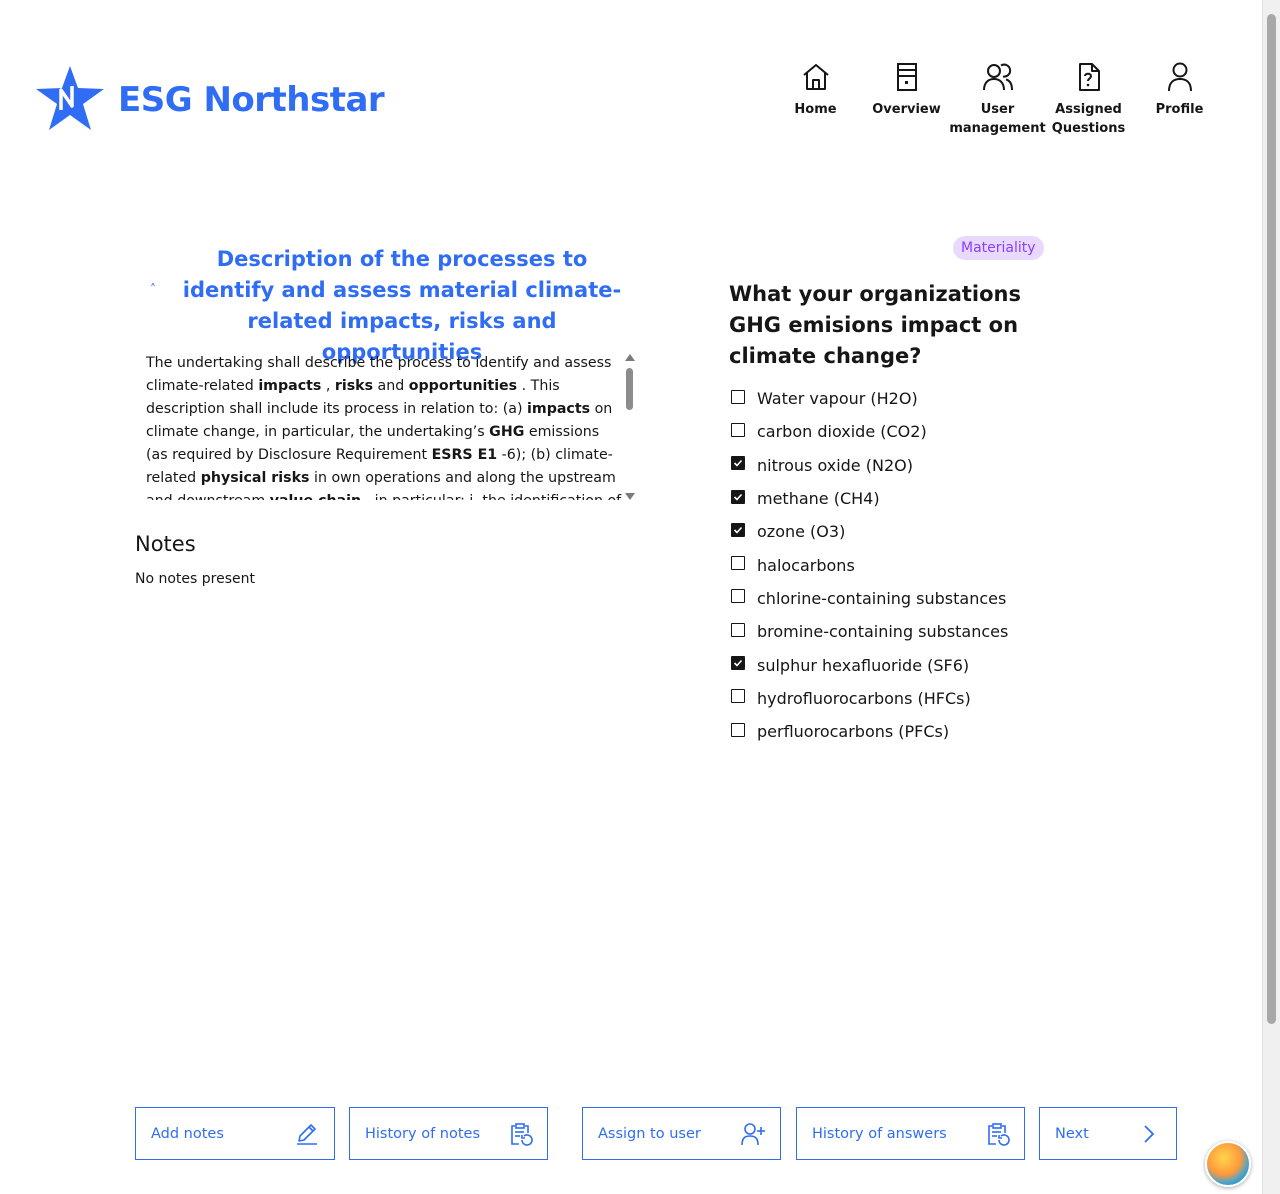 The width and height of the screenshot is (1280, 1194). Describe the element at coordinates (1271, 519) in the screenshot. I see `page-scrollbar-thumb` at that location.